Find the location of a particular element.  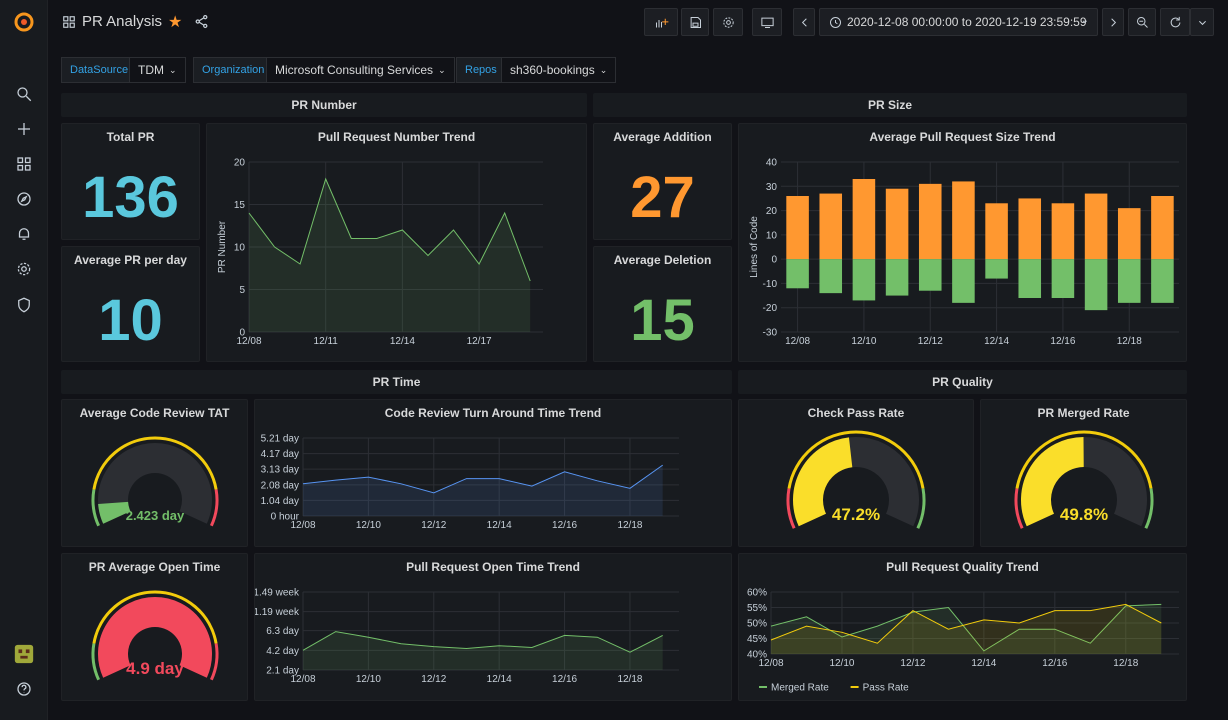

star-icon: ★ is located at coordinates (175, 22).